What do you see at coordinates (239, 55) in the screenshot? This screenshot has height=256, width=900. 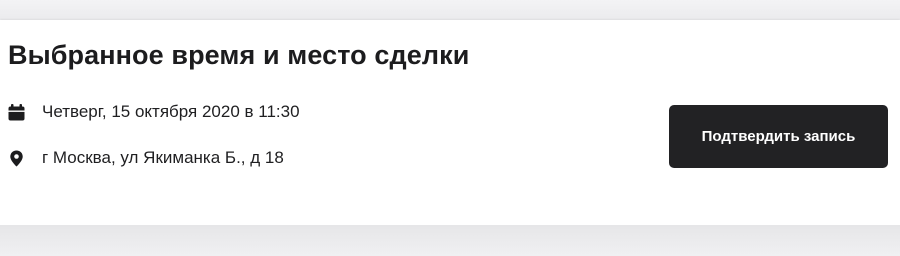 I see `section-title: Выбранное время и место сделки` at bounding box center [239, 55].